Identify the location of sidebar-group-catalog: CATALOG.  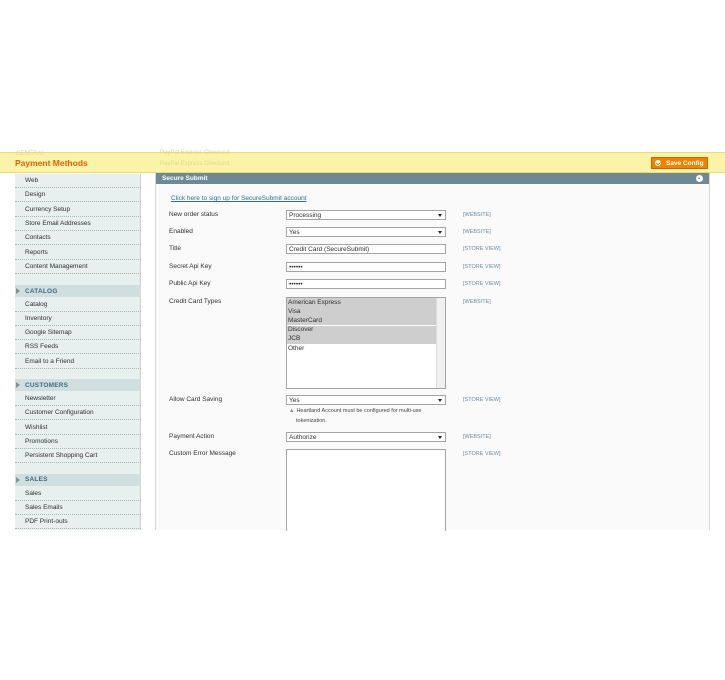
(78, 291).